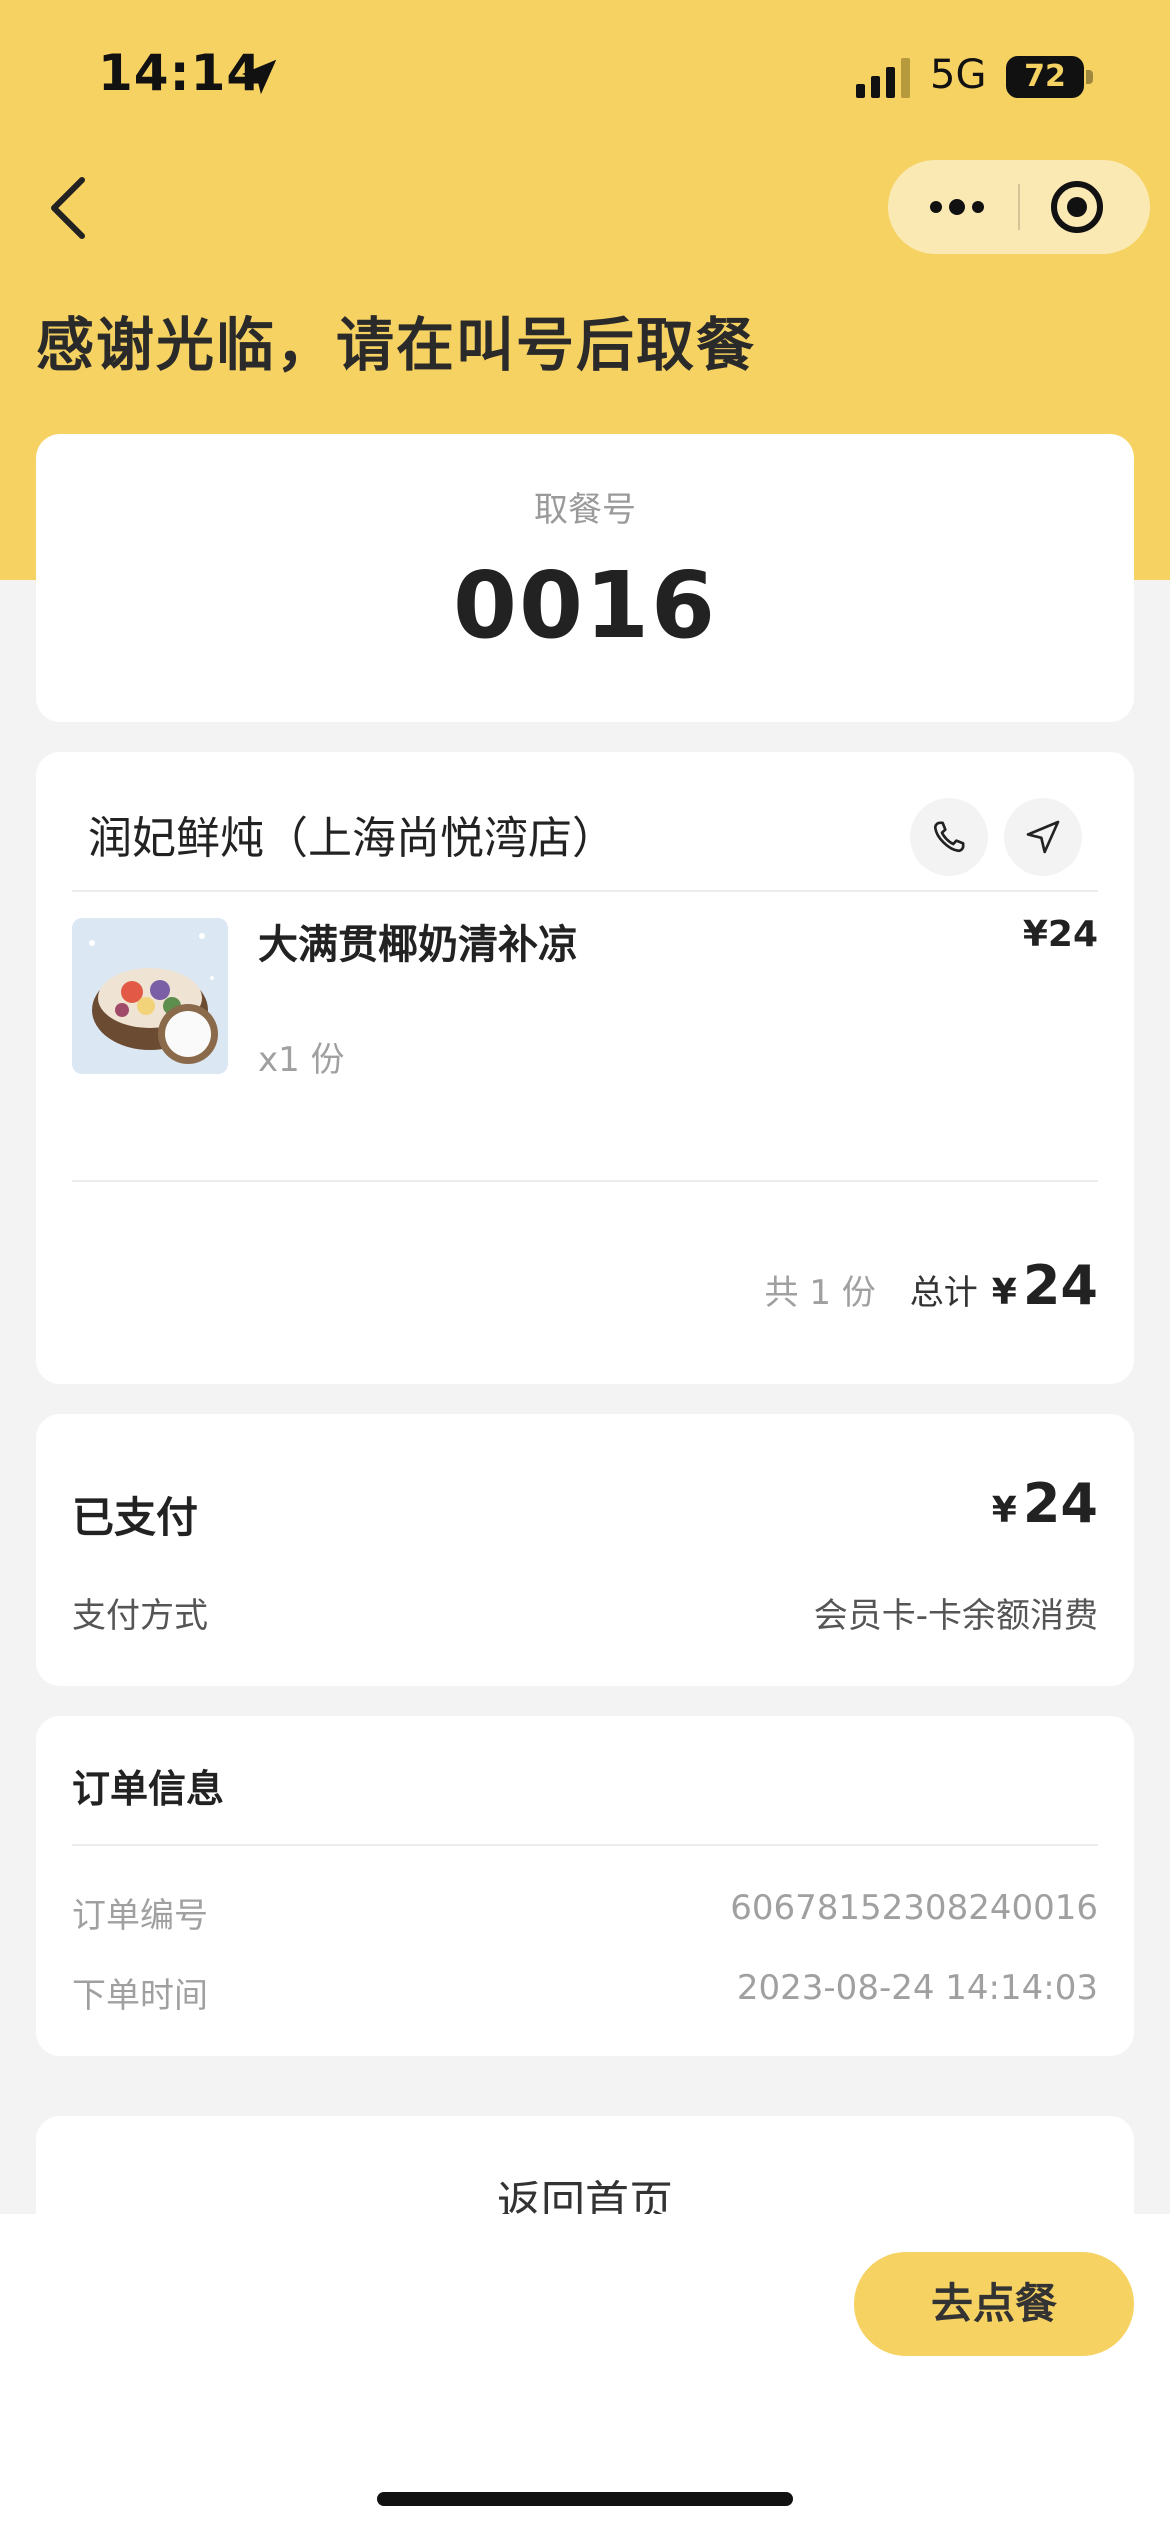 The width and height of the screenshot is (1170, 2532). Describe the element at coordinates (917, 1988) in the screenshot. I see `order-time-value: 2023-08-24 14:14:03` at that location.